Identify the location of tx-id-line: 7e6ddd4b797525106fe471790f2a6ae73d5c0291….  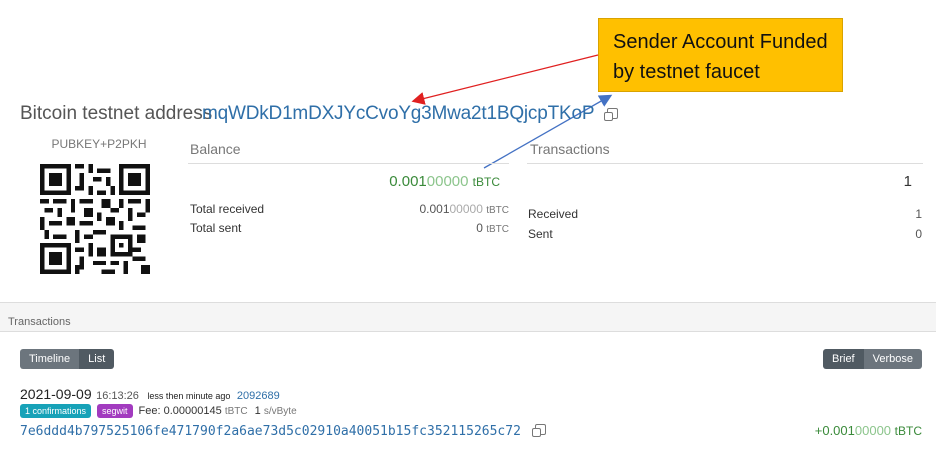
(283, 431).